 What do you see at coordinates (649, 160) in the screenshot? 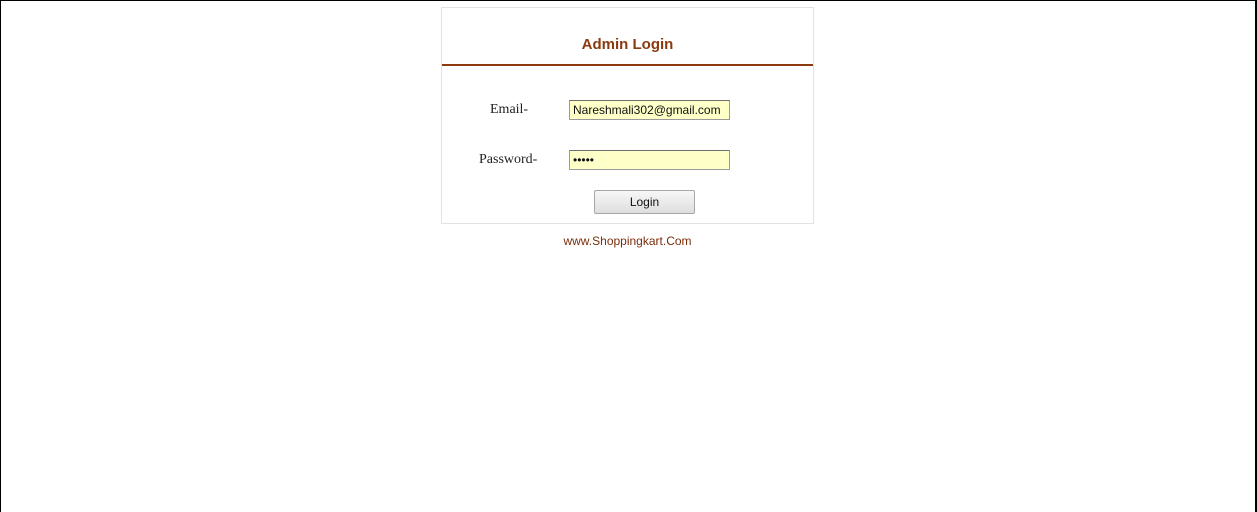
I see `password-field` at bounding box center [649, 160].